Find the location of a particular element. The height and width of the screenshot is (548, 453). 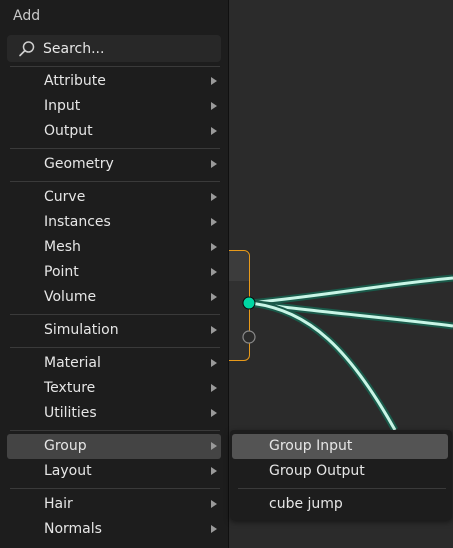

submenu-item-cube-jump: cube jump is located at coordinates (340, 504).